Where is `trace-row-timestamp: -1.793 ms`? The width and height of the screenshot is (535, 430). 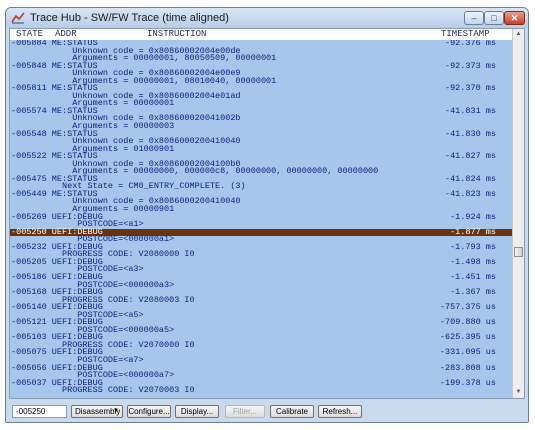 trace-row-timestamp: -1.793 ms is located at coordinates (473, 246).